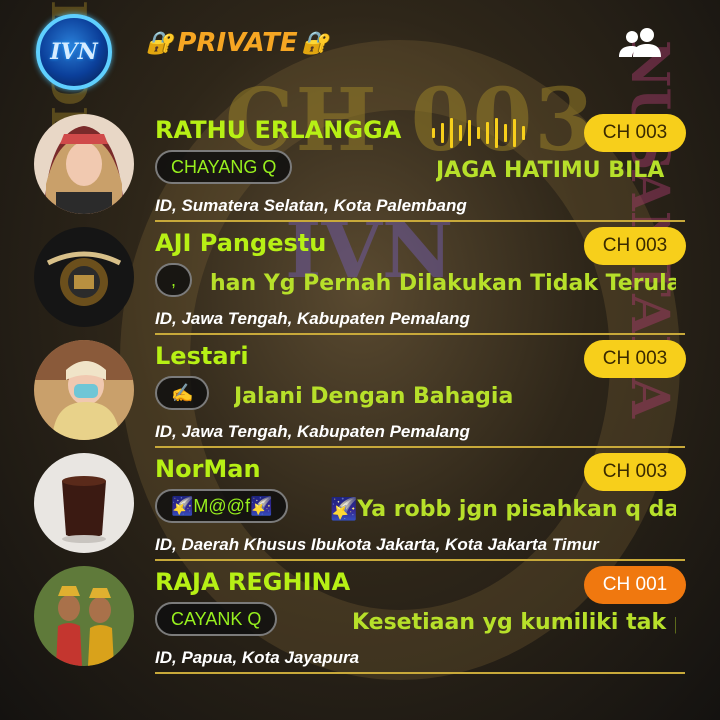 This screenshot has width=720, height=720. What do you see at coordinates (503, 509) in the screenshot?
I see `status-message: 🌠Ya robb jgn pisahkan q dan` at bounding box center [503, 509].